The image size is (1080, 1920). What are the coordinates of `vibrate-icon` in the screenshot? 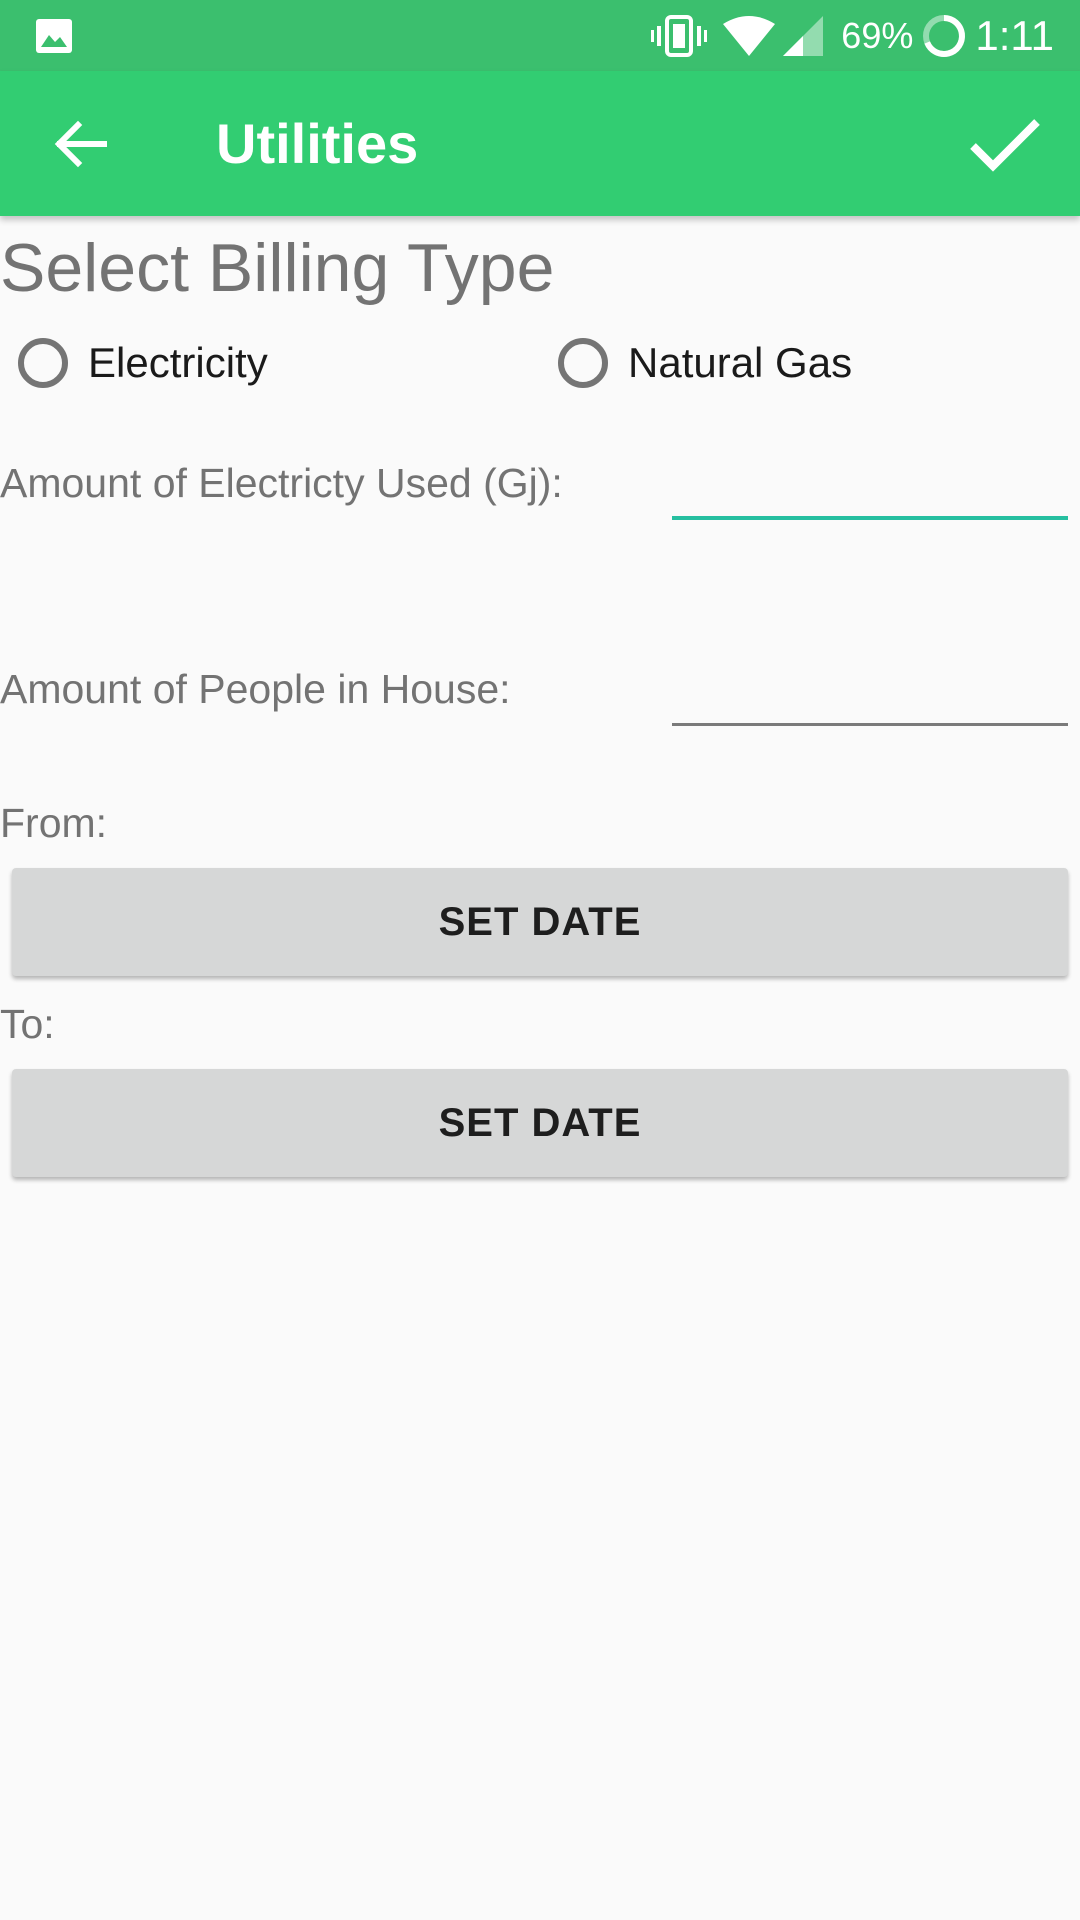 It's located at (679, 35).